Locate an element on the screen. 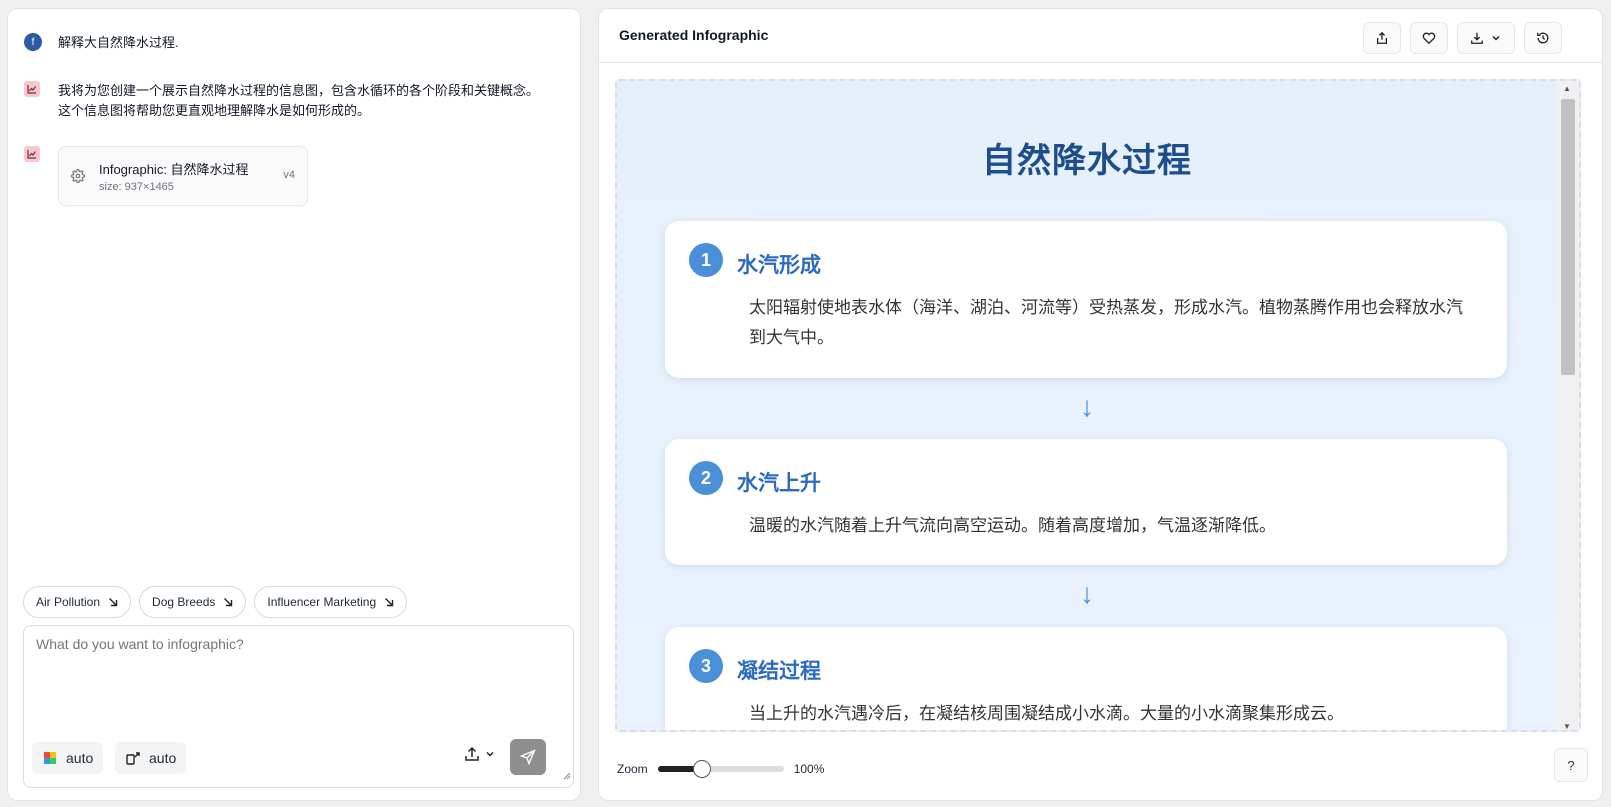 This screenshot has height=807, width=1611. prompt-input is located at coordinates (296, 644).